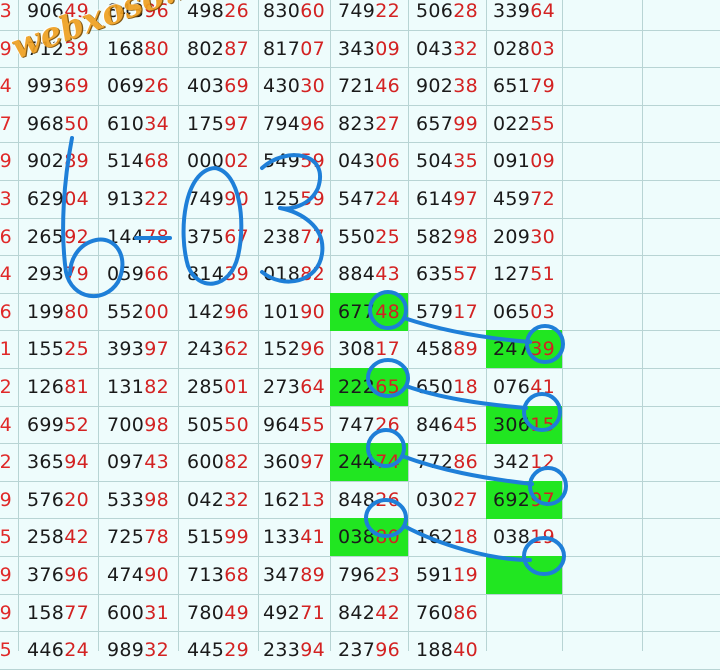 Image resolution: width=720 pixels, height=670 pixels. Describe the element at coordinates (294, 387) in the screenshot. I see `table-cell: 27364` at that location.